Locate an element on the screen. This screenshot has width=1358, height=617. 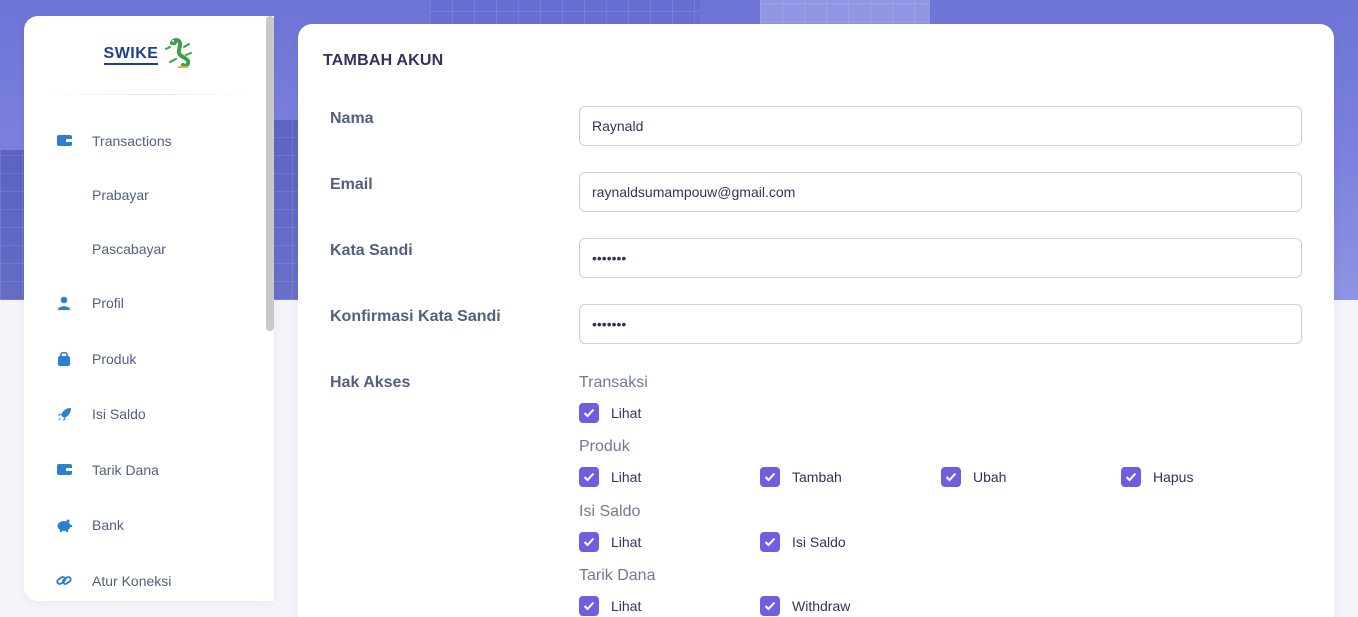
piggy-bank-icon is located at coordinates (64, 525).